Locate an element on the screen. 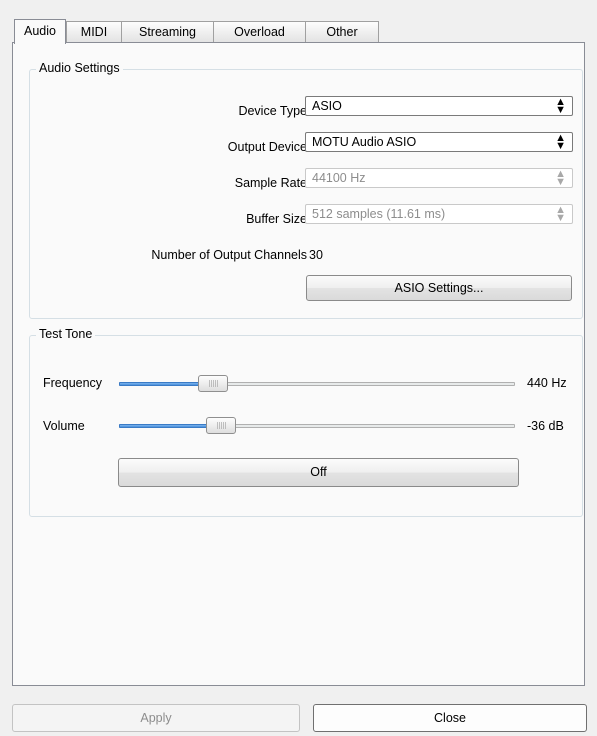  frequency-value: 440 Hz is located at coordinates (547, 383).